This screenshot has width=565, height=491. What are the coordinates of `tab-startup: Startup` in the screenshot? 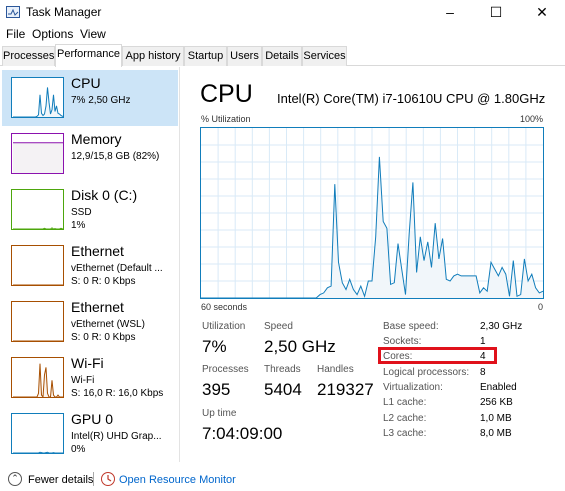 It's located at (205, 56).